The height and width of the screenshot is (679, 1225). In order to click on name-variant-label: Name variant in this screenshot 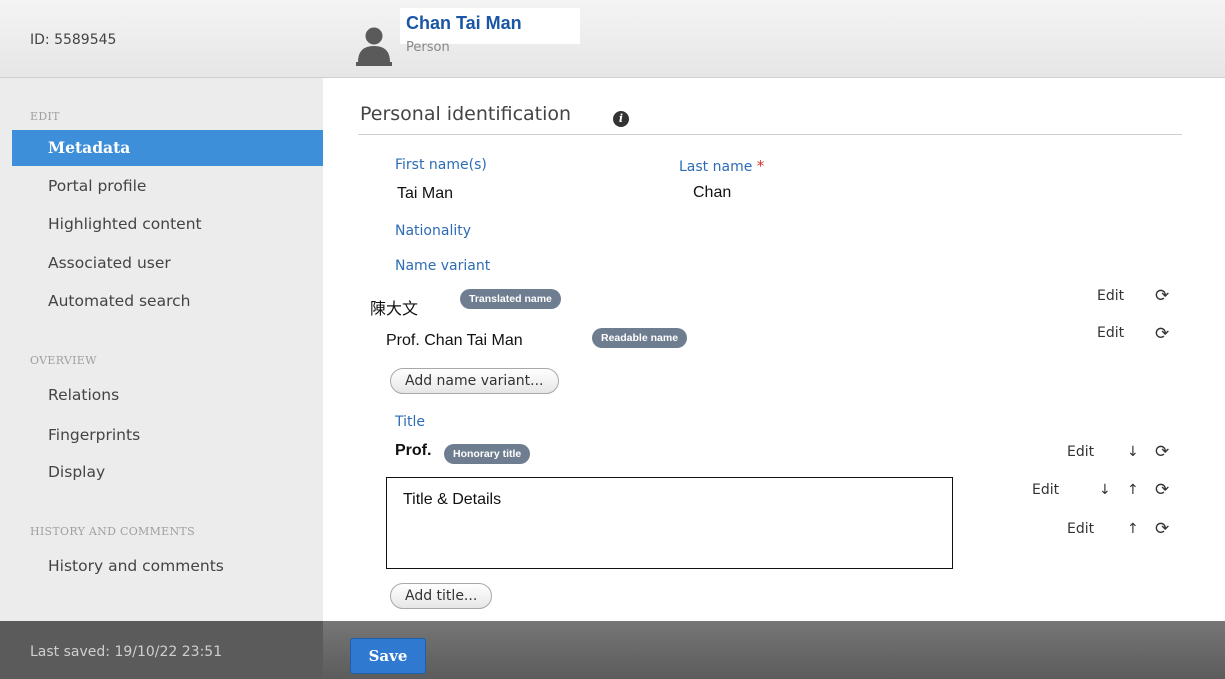, I will do `click(443, 266)`.